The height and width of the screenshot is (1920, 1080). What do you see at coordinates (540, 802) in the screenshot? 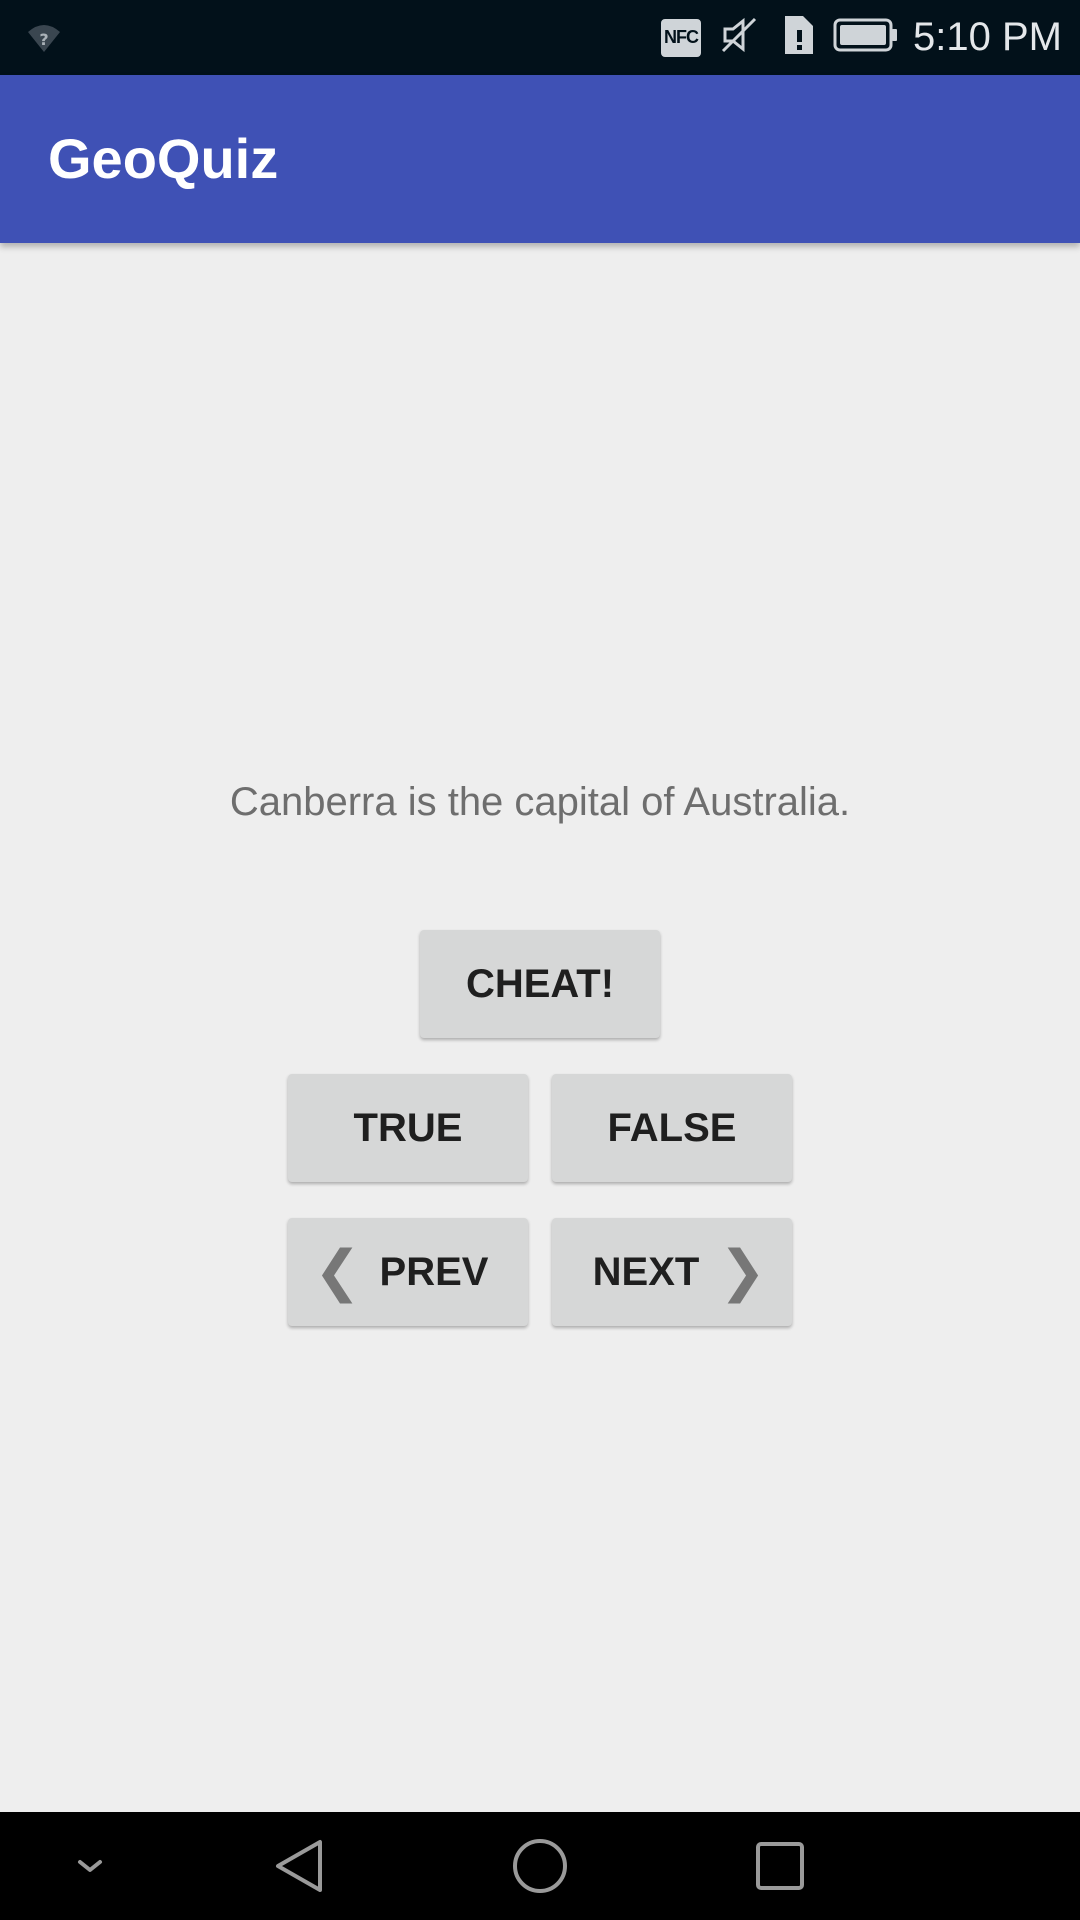
I see `question-text: Canberra is the capital of Australia.` at bounding box center [540, 802].